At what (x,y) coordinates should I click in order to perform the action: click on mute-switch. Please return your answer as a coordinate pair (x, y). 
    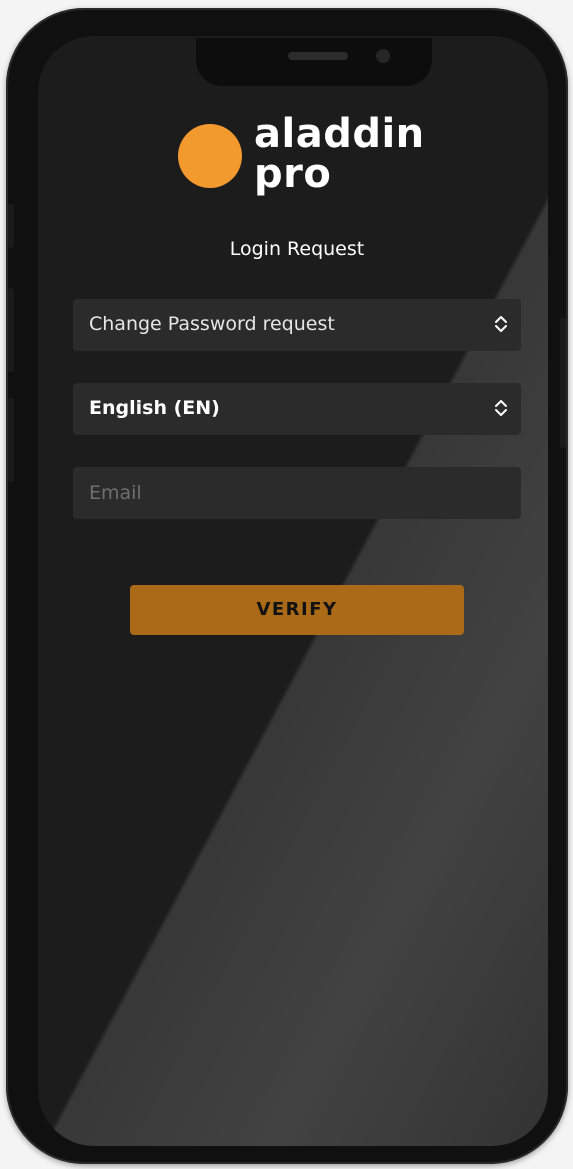
    Looking at the image, I should click on (11, 226).